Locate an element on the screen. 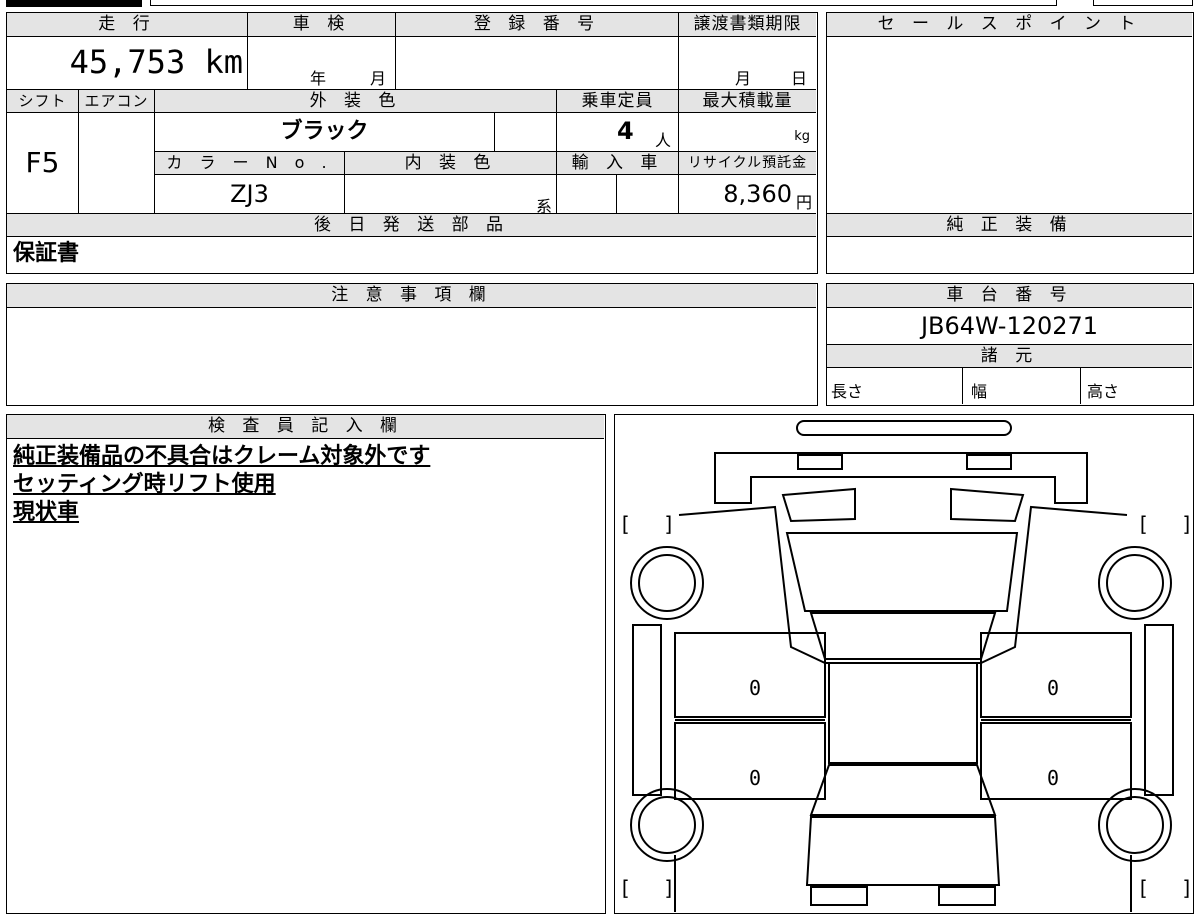 The height and width of the screenshot is (914, 1200). mileage-header: 走 行 is located at coordinates (127, 25).